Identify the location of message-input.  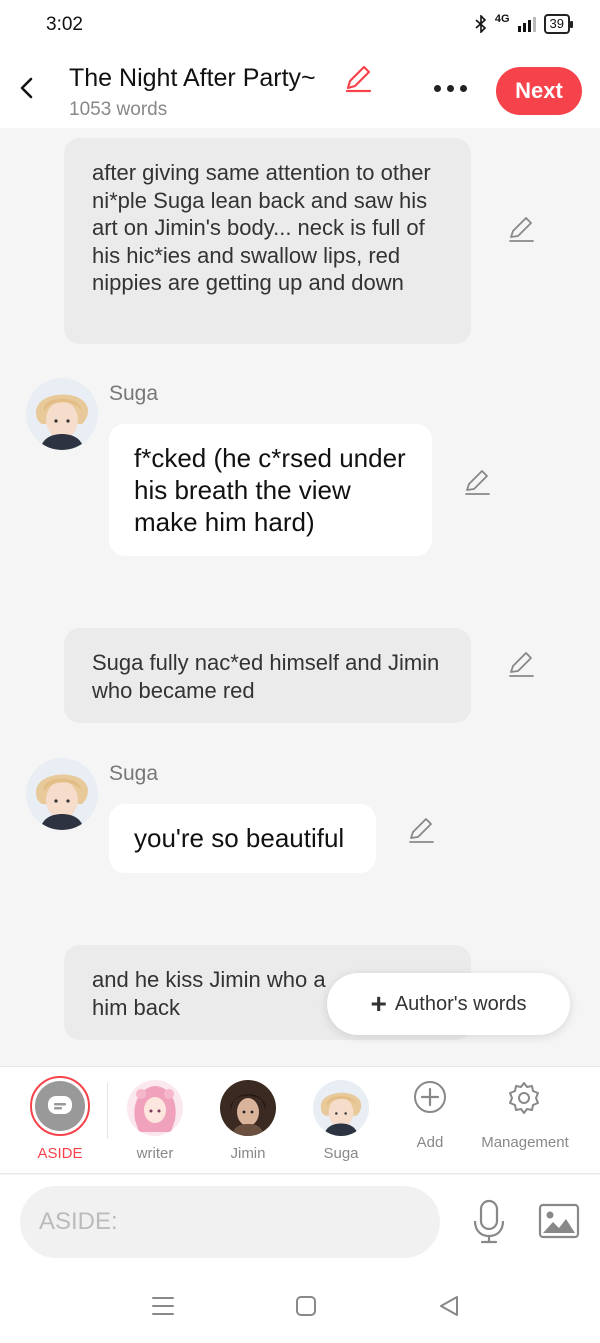
(230, 1222).